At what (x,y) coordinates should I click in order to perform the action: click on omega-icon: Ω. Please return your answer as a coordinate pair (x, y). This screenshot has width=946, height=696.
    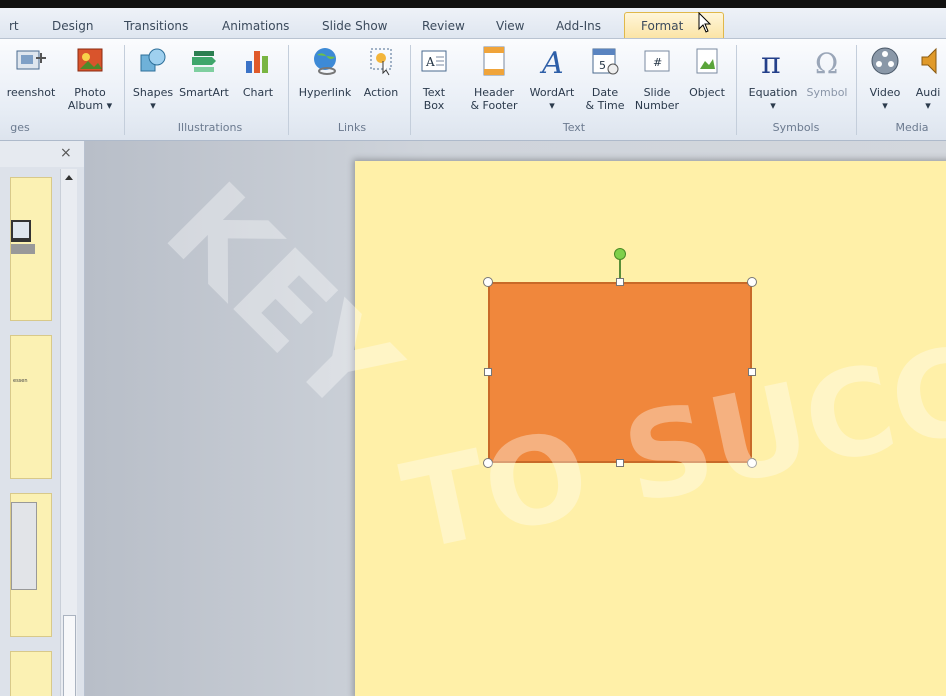
    Looking at the image, I should click on (826, 63).